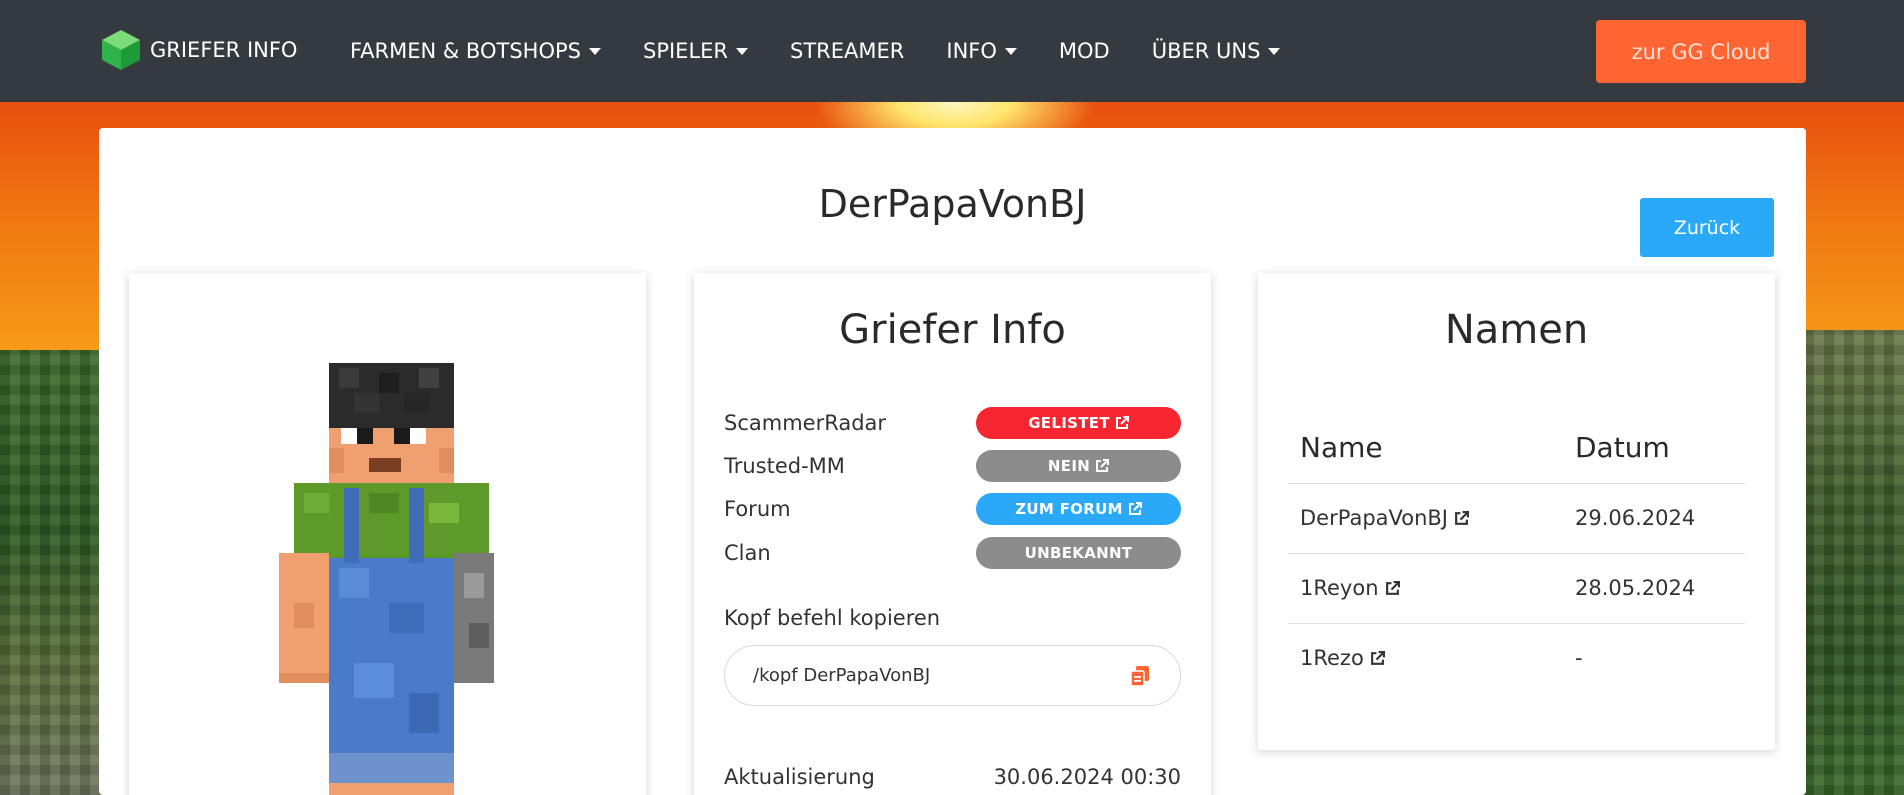  I want to click on badge-label: GELISTET, so click(1069, 423).